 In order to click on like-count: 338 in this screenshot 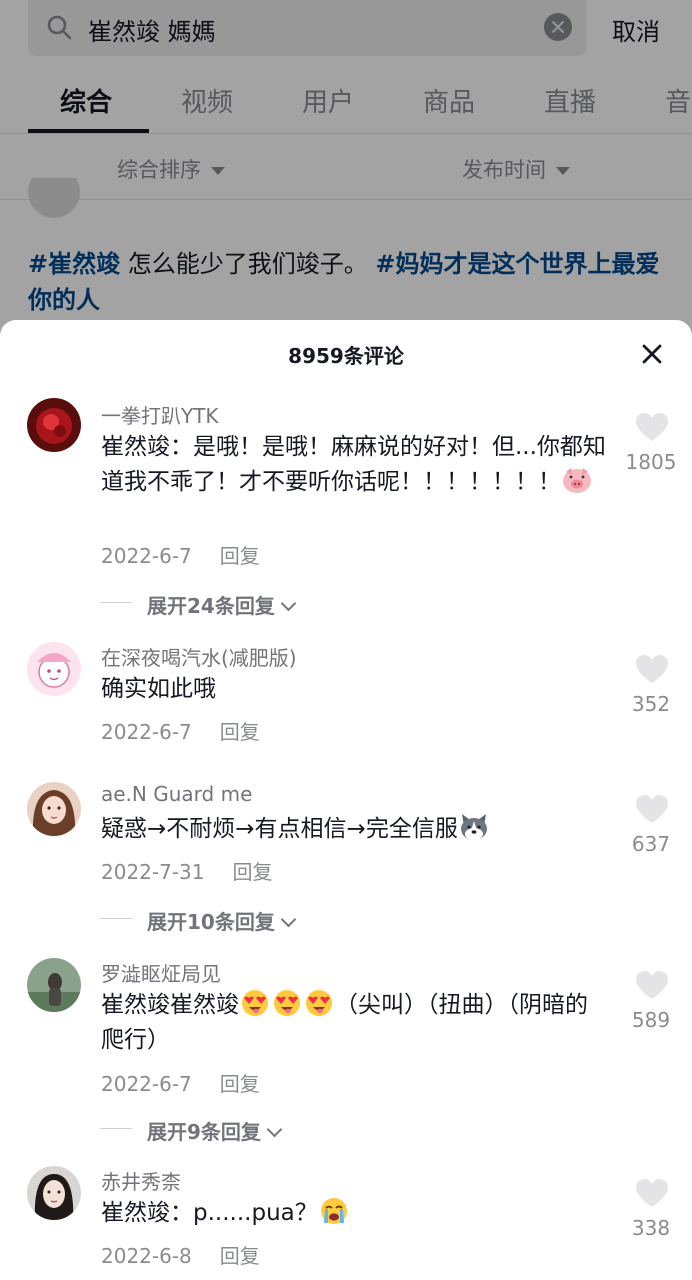, I will do `click(651, 1228)`.